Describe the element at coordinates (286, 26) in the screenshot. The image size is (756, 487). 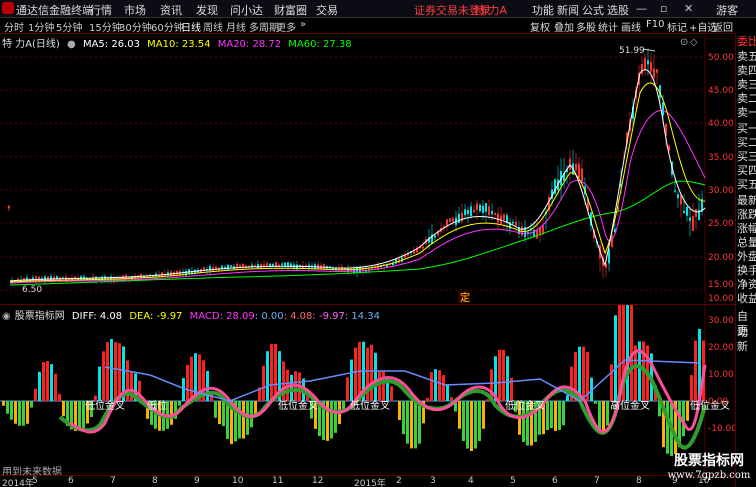
I see `period-more: 更多` at that location.